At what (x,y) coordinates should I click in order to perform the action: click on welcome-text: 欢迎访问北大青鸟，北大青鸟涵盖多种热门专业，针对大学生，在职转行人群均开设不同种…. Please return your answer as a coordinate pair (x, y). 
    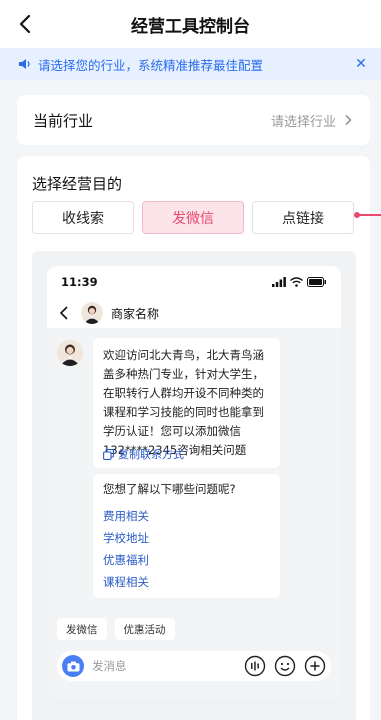
    Looking at the image, I should click on (183, 402).